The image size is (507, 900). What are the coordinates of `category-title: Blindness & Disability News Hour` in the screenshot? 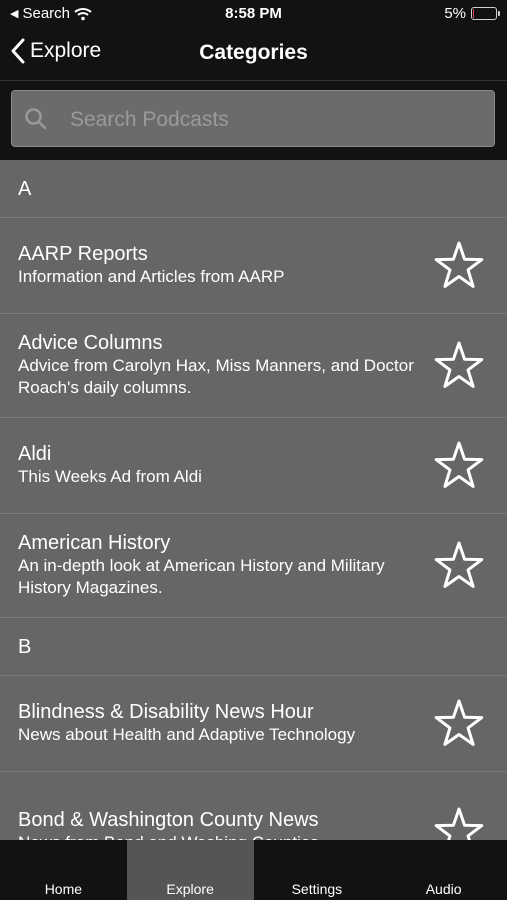 It's located at (166, 712).